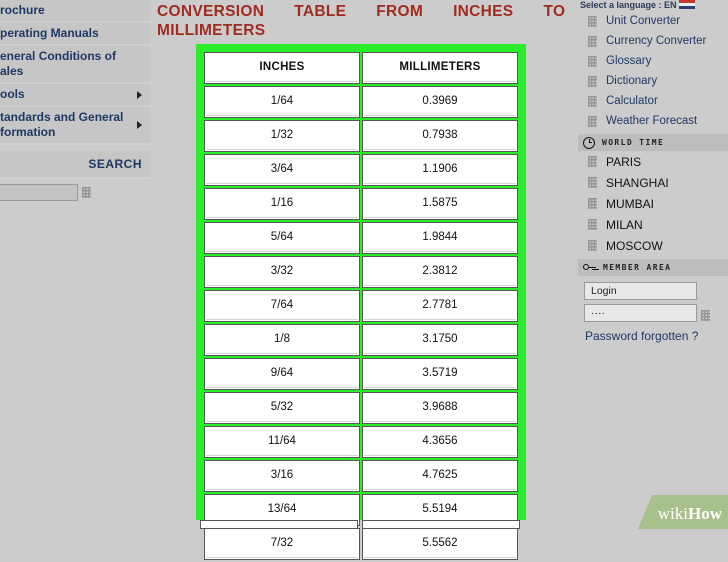 The height and width of the screenshot is (562, 728). What do you see at coordinates (653, 267) in the screenshot?
I see `member-area-header: MEMBER AREA` at bounding box center [653, 267].